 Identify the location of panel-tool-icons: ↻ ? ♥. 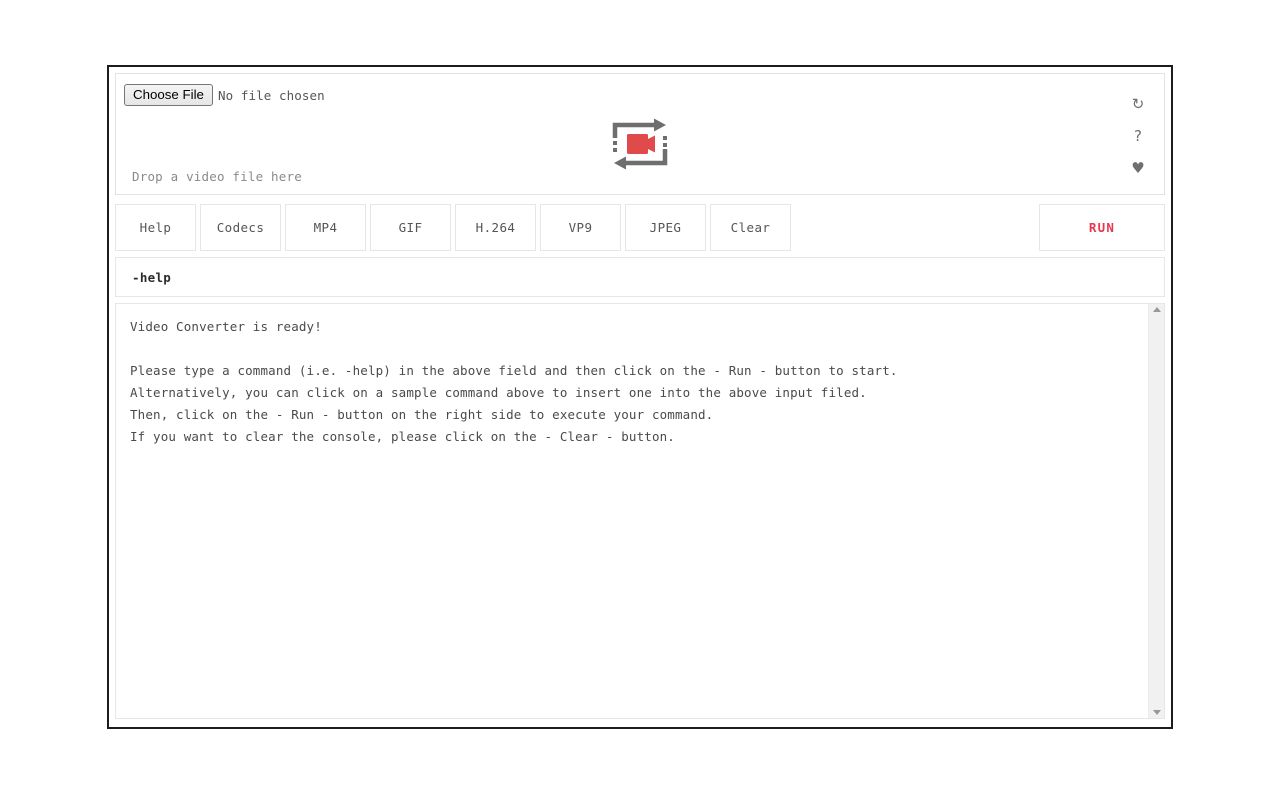
(1138, 134).